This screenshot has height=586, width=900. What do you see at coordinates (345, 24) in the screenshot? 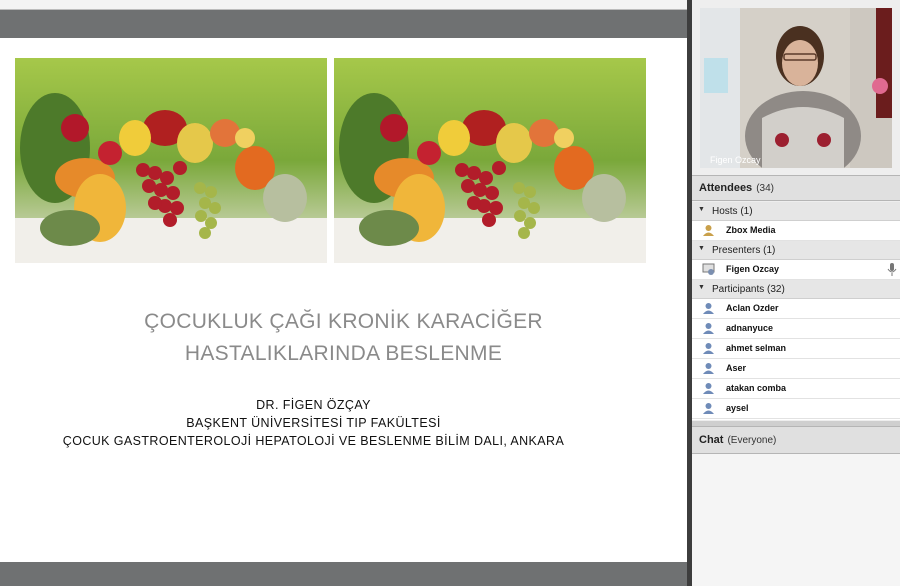
I see `slide-top-bar` at bounding box center [345, 24].